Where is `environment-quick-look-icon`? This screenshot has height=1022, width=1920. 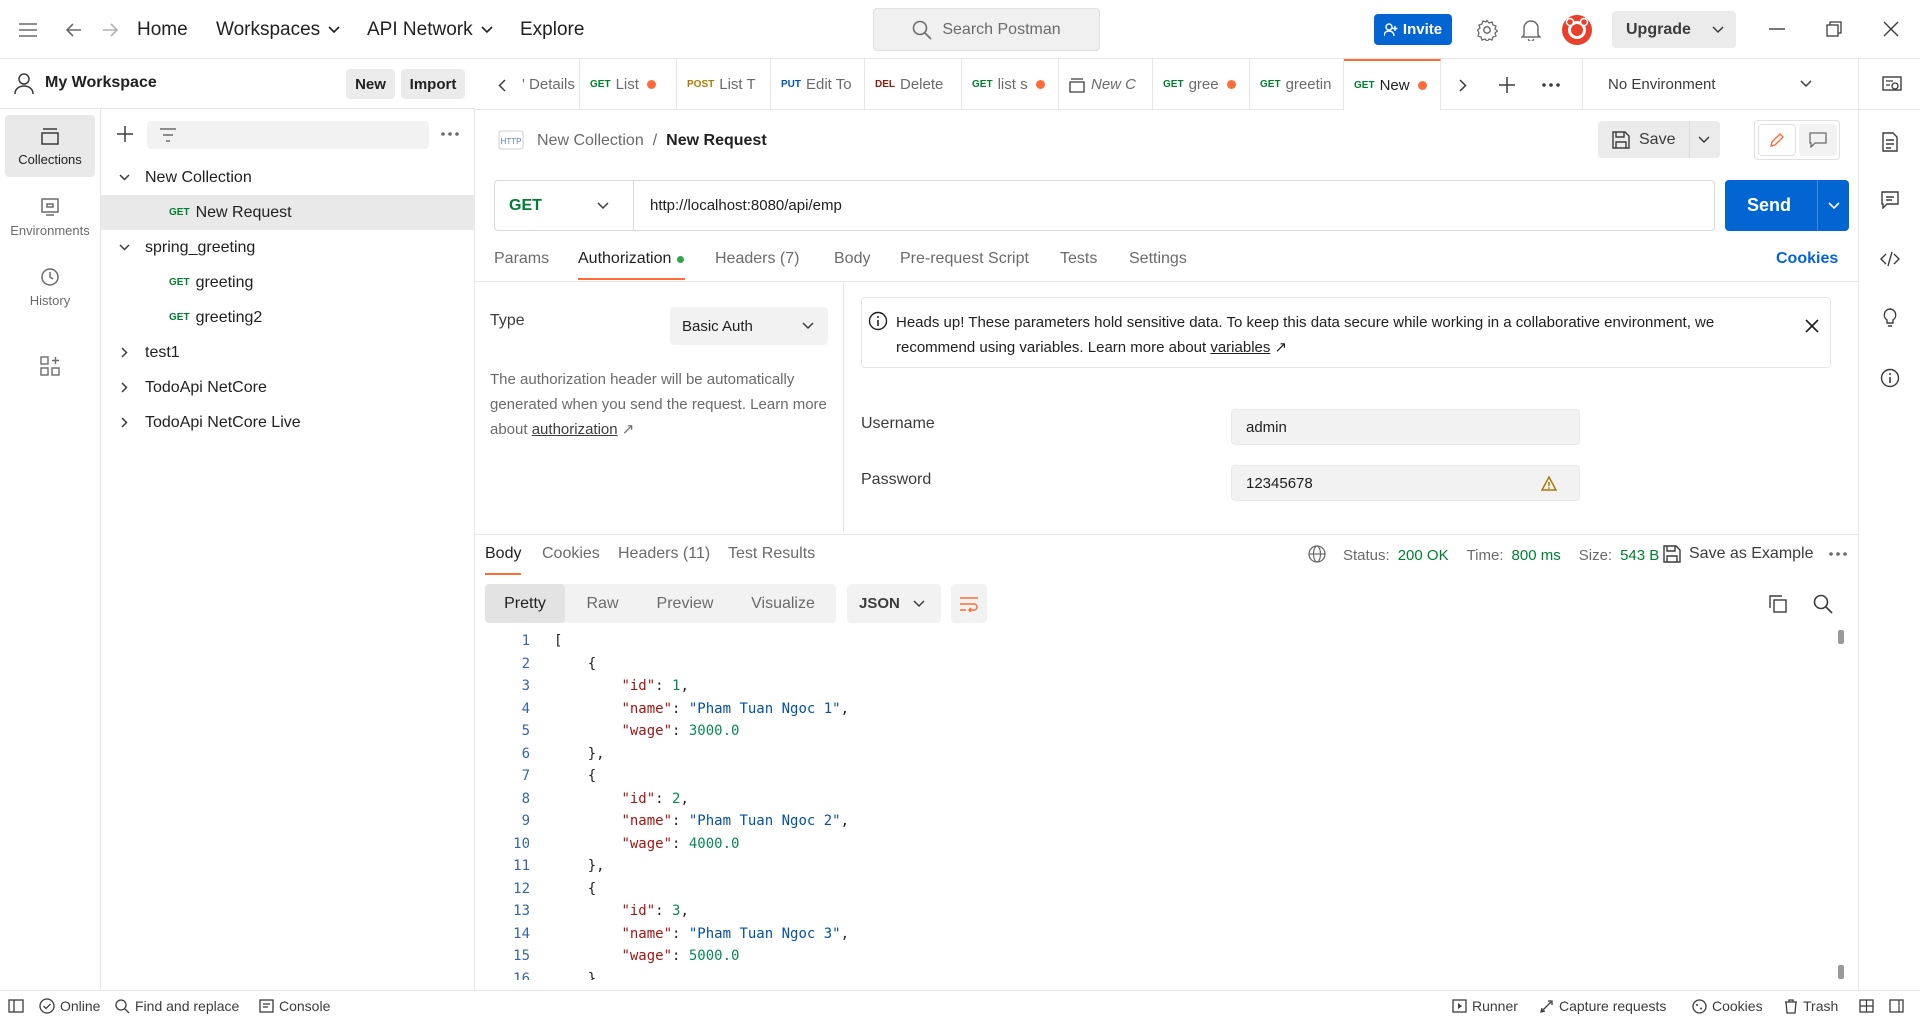 environment-quick-look-icon is located at coordinates (1892, 85).